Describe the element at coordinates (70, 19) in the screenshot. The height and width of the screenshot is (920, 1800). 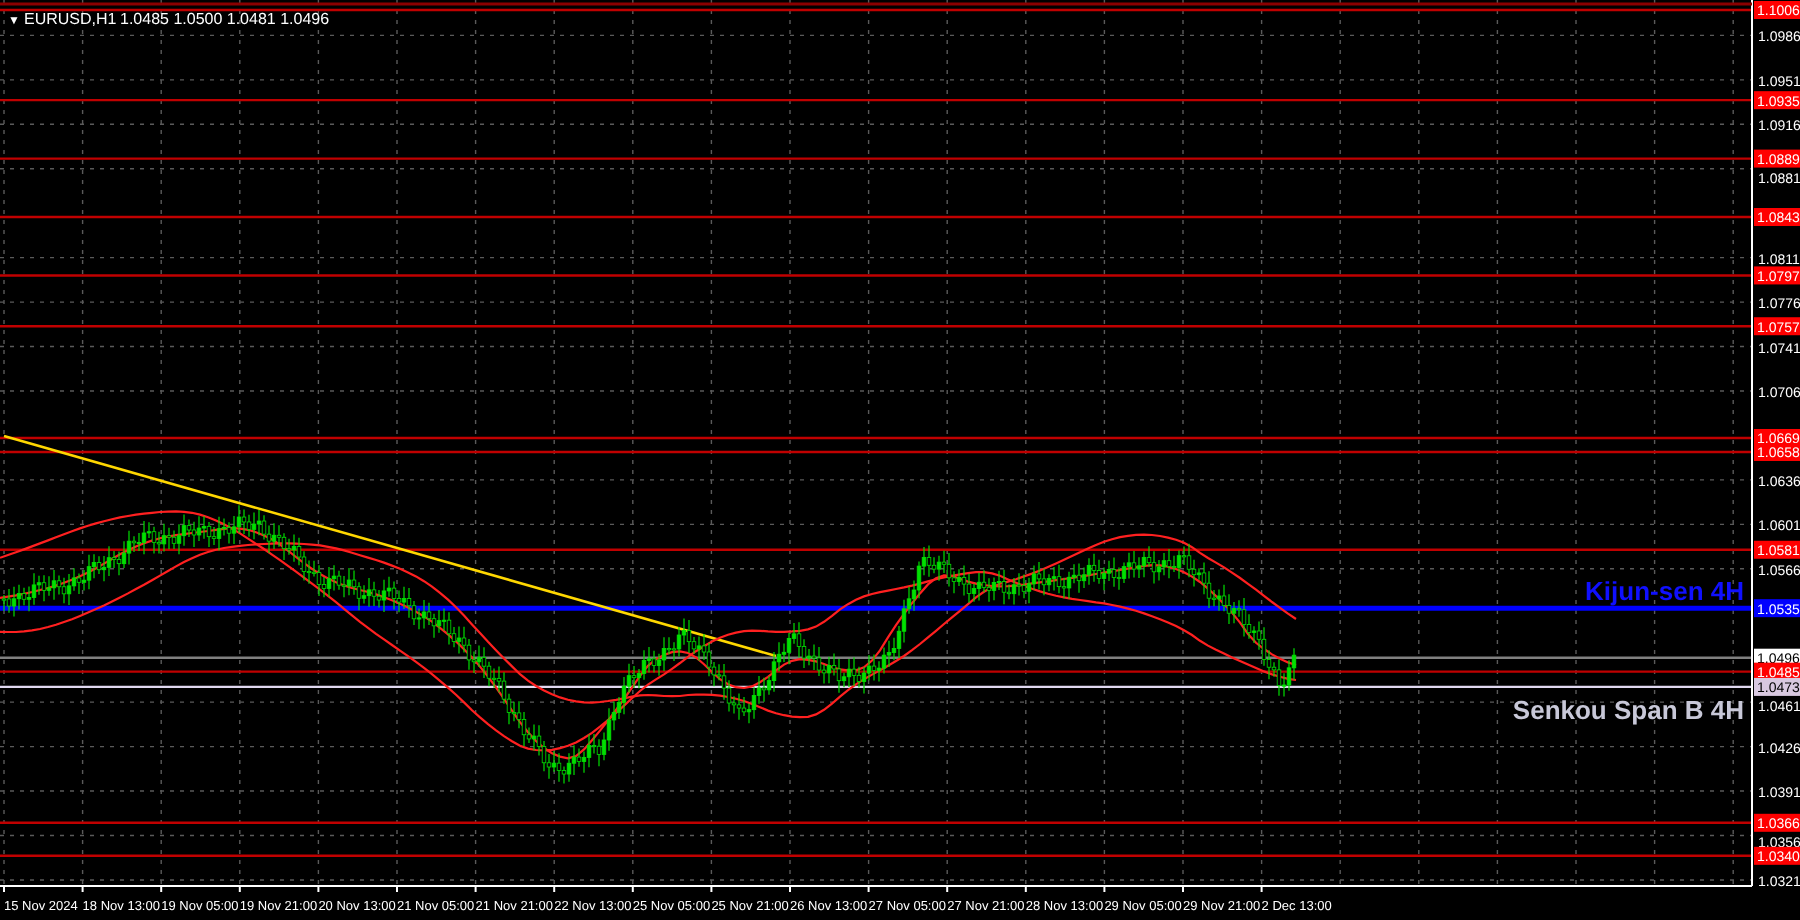
I see `chart-symbol: EURUSD,H1` at that location.